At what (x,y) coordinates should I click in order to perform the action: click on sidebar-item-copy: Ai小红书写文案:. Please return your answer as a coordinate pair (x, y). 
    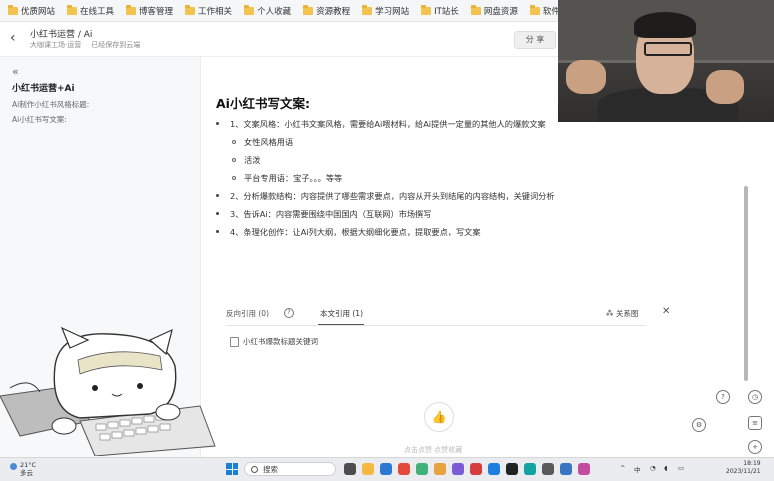
    Looking at the image, I should click on (39, 119).